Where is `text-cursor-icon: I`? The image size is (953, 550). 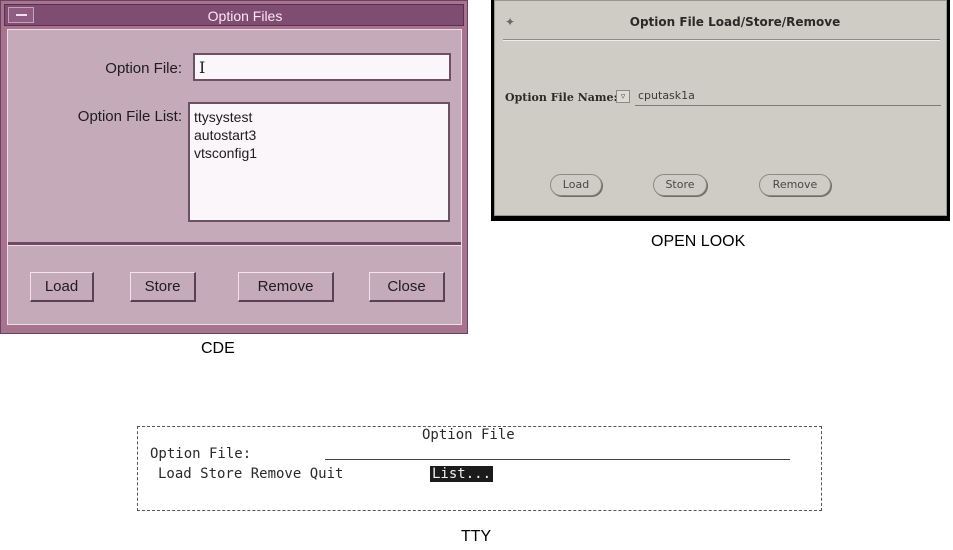
text-cursor-icon: I is located at coordinates (202, 67).